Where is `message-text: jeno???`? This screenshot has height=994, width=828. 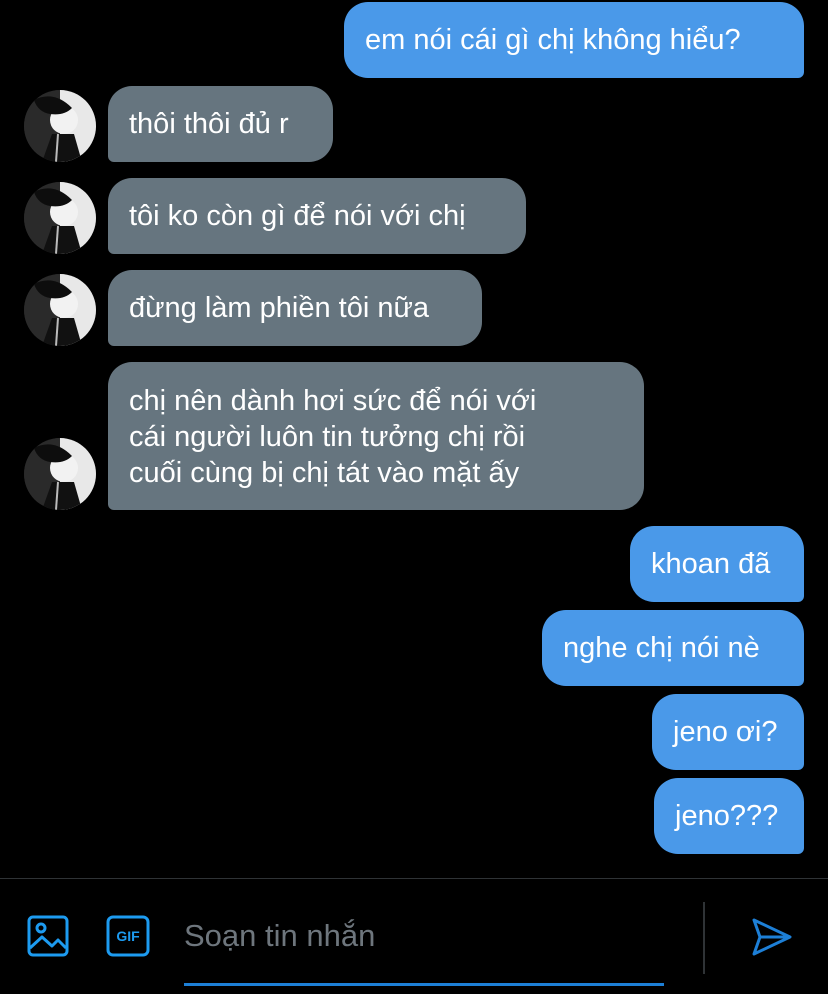
message-text: jeno??? is located at coordinates (727, 816).